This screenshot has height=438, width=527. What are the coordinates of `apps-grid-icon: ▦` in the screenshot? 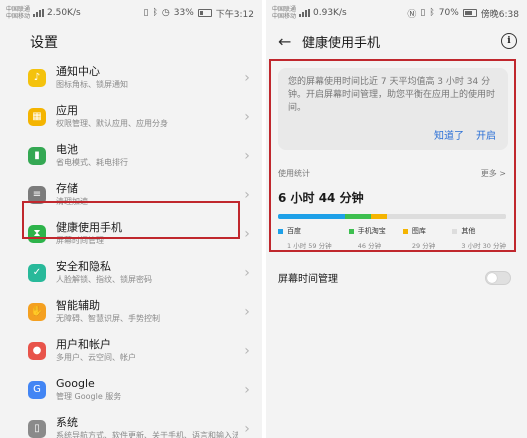 It's located at (37, 116).